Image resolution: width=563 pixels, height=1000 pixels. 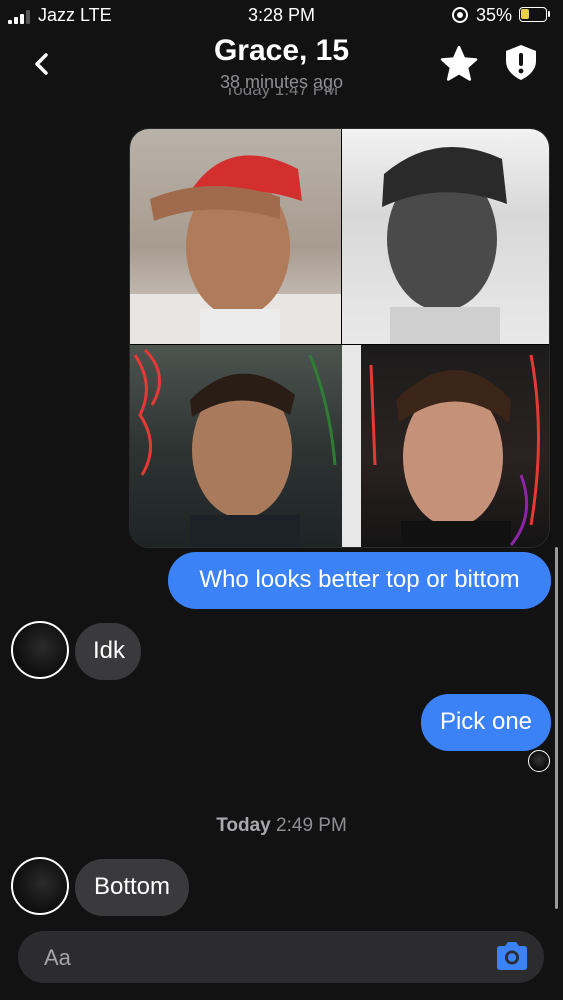 I want to click on message-composer, so click(x=281, y=957).